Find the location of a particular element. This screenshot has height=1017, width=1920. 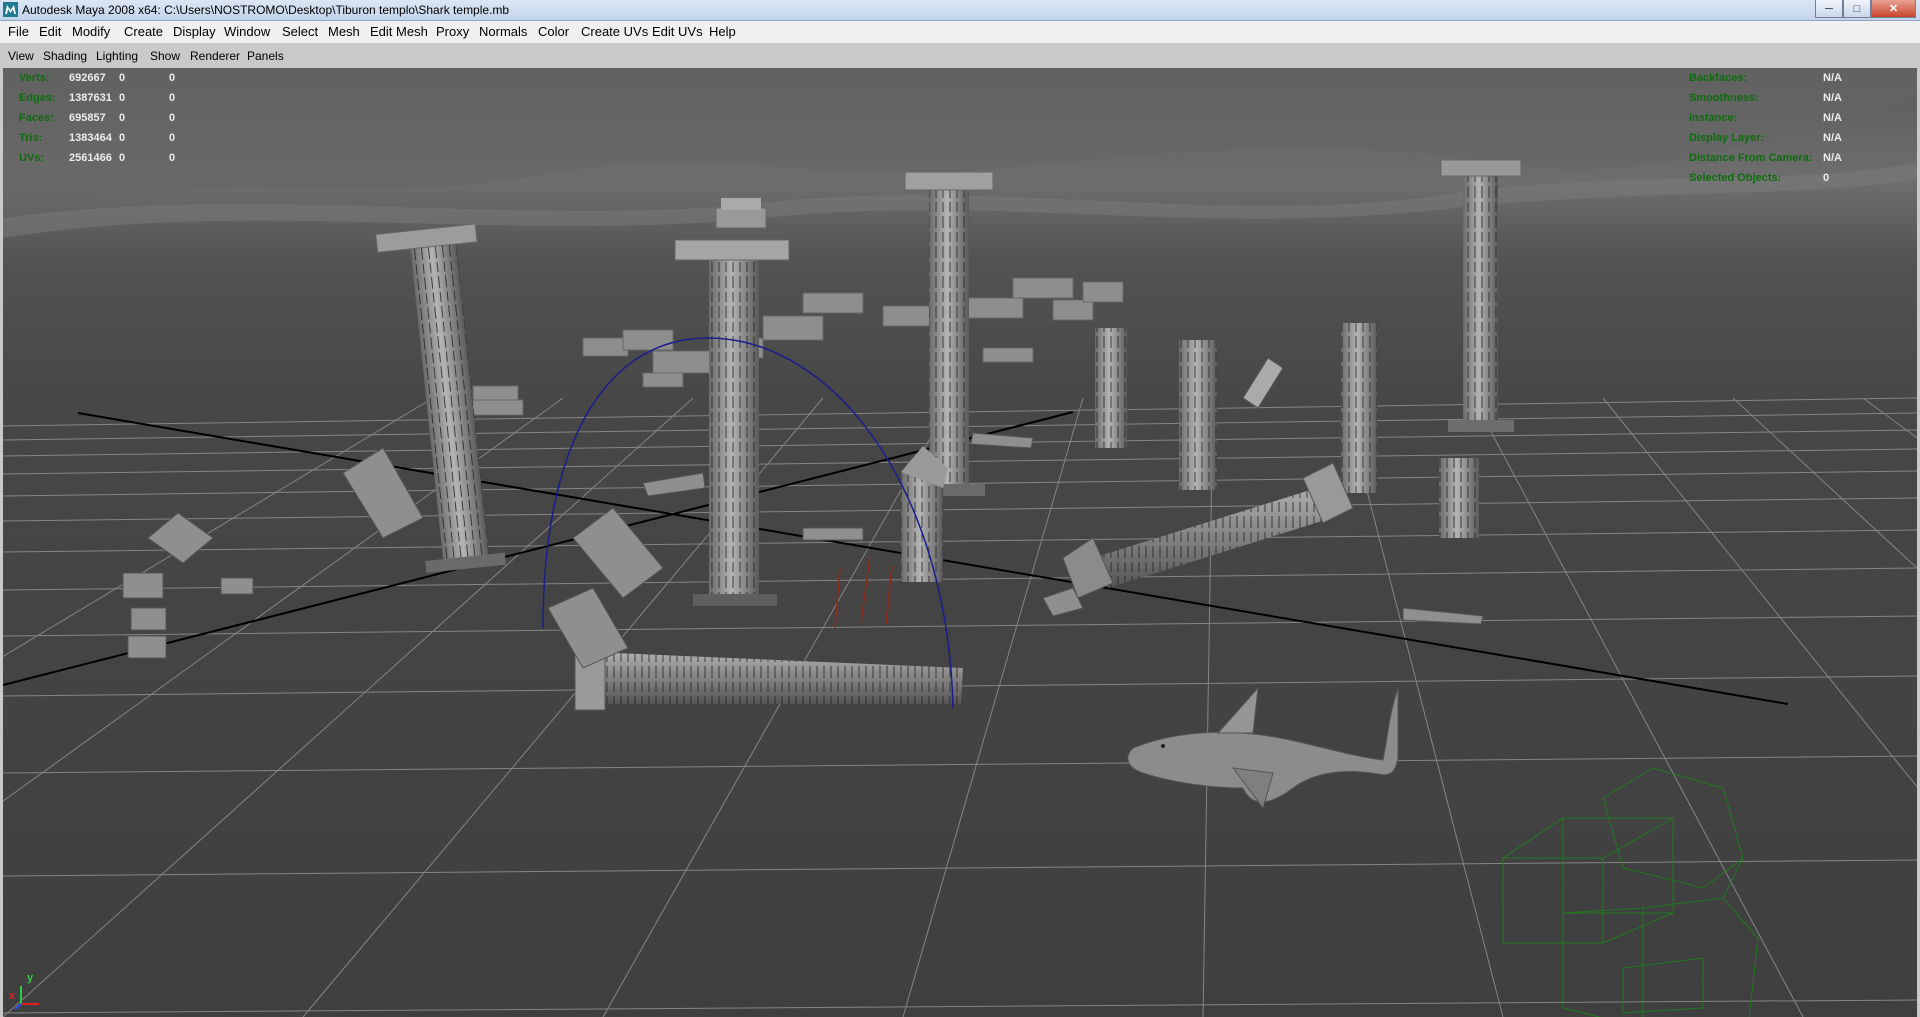

hud-uvs-total: 2561466 is located at coordinates (90, 158).